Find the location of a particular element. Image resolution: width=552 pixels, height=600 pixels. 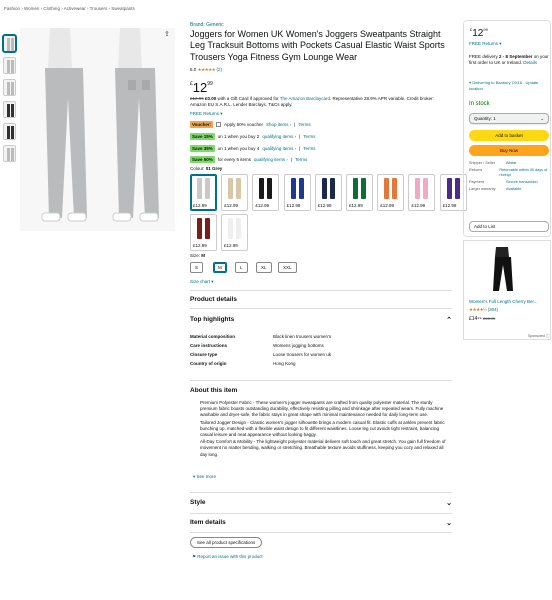

star-icon: ★★★★½ is located at coordinates (478, 309).